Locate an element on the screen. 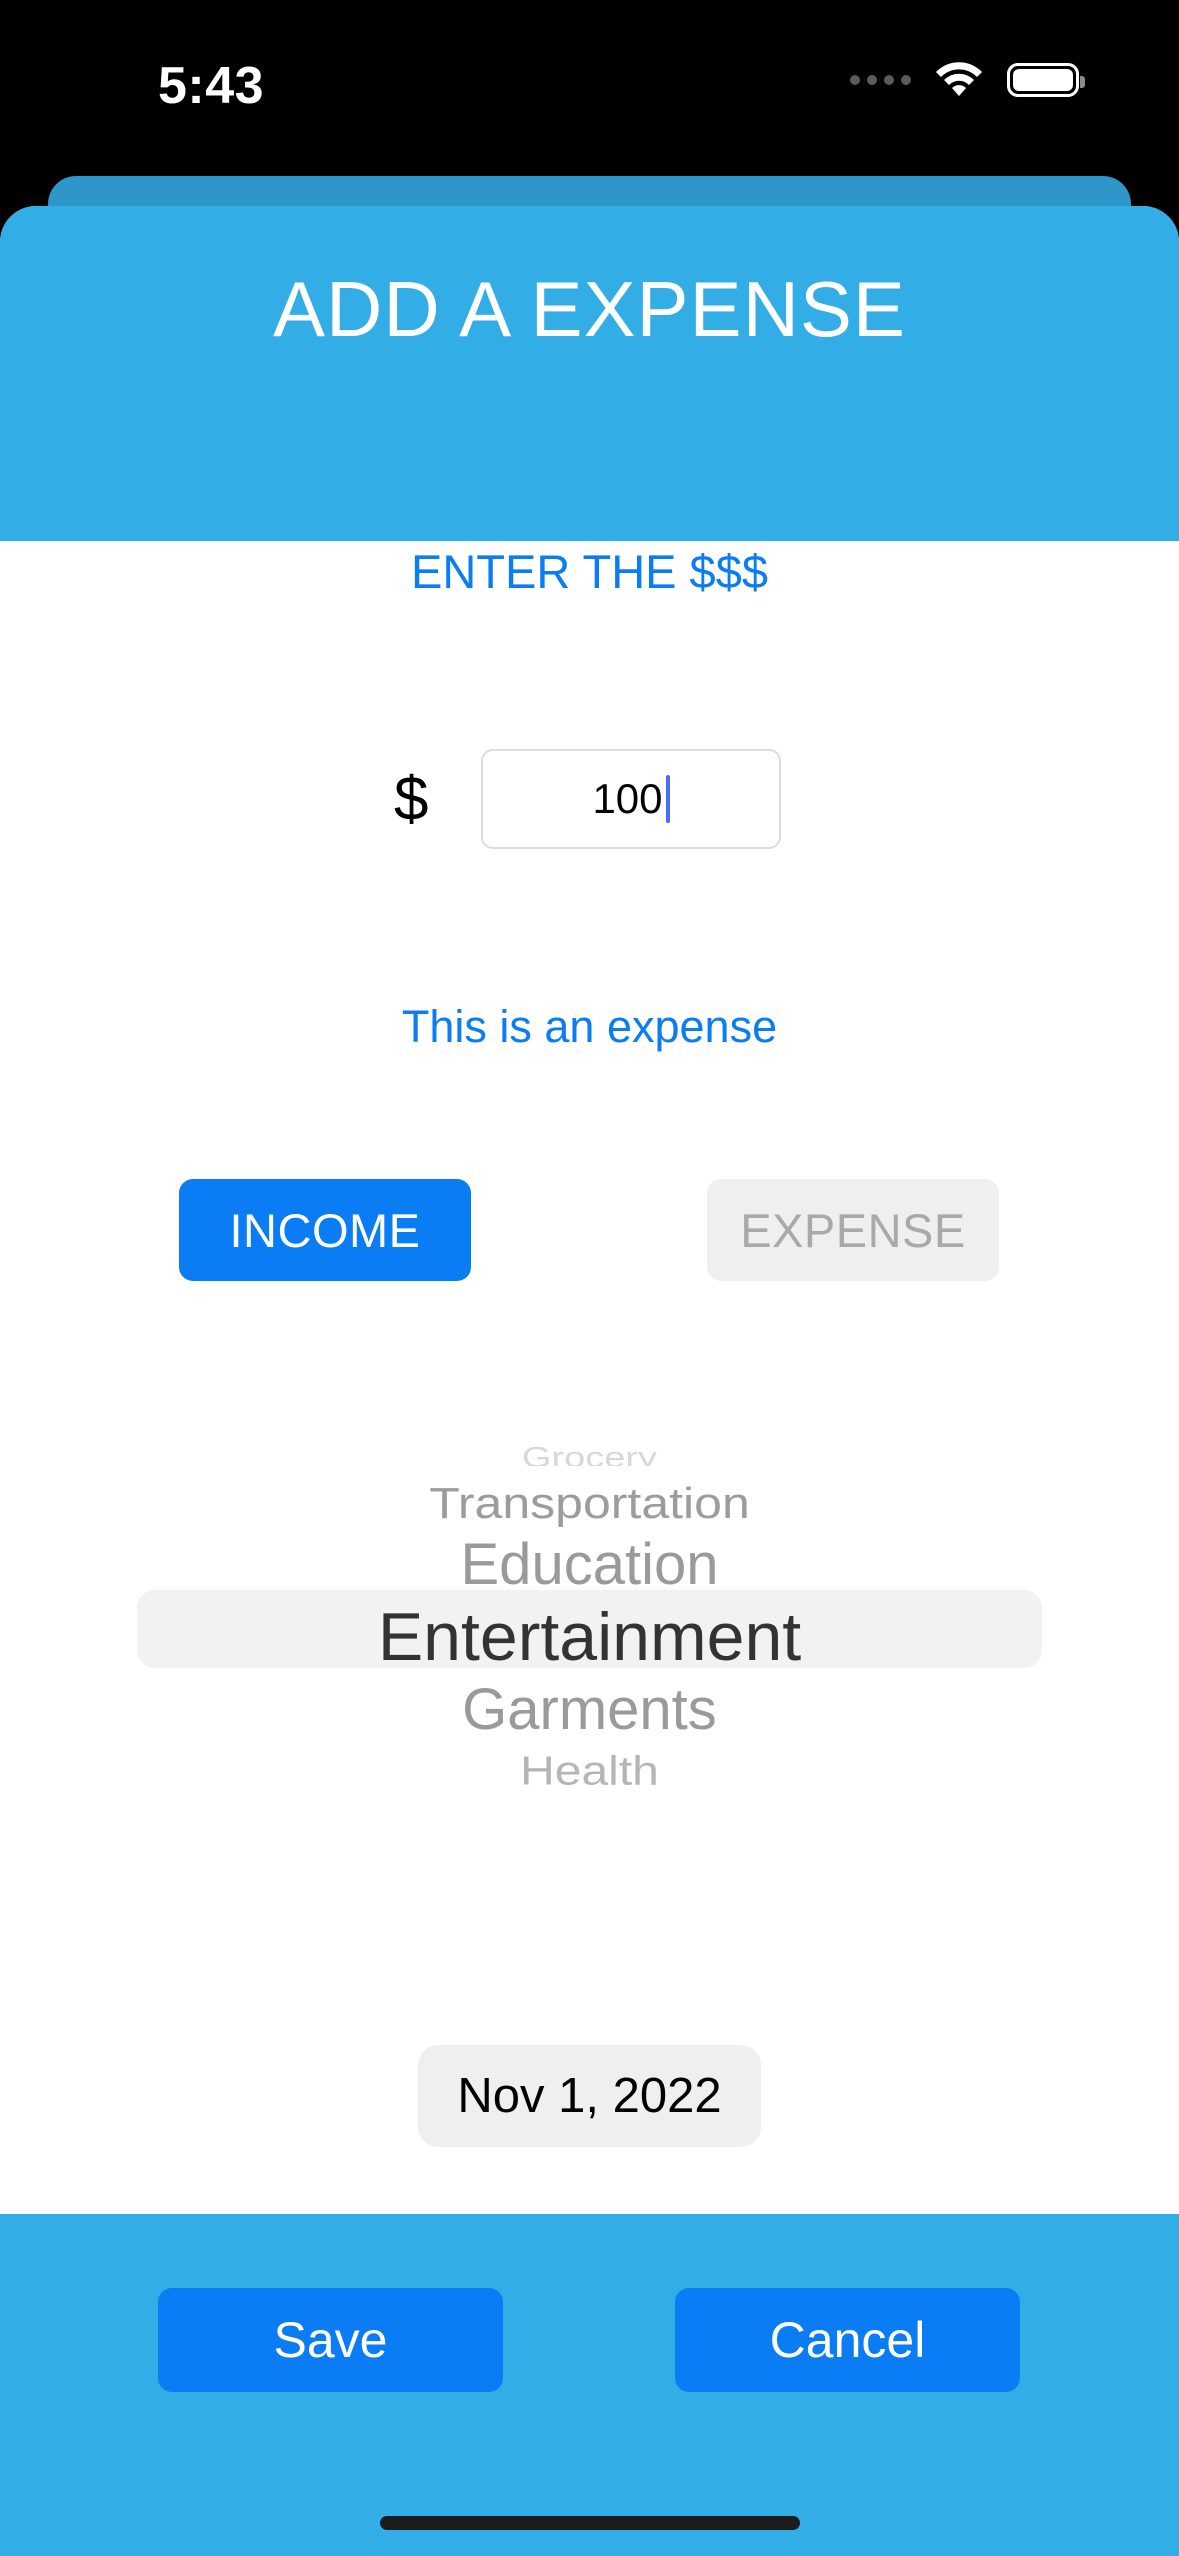 The image size is (1179, 2556). date-picker-button: Nov 1, 2022 is located at coordinates (589, 2096).